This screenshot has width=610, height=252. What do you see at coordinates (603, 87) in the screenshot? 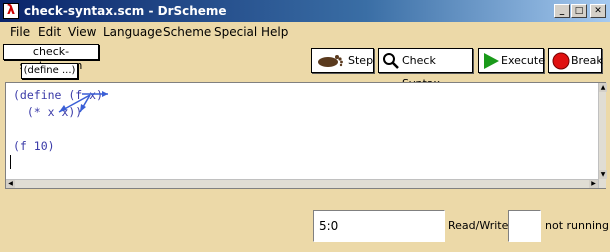
I see `scroll-up-arrow-icon: ▲` at bounding box center [603, 87].